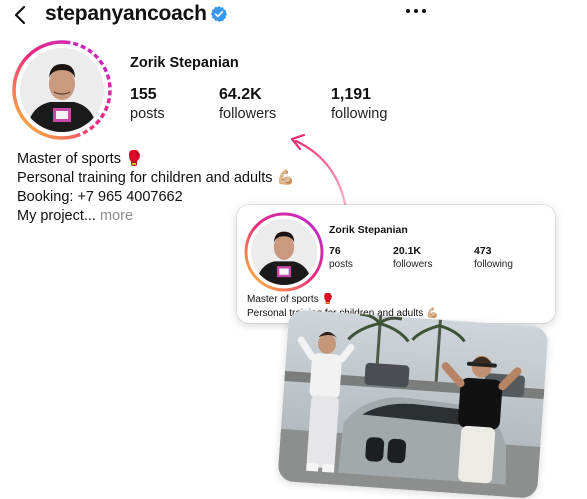 This screenshot has height=499, width=587. I want to click on profile-username: stepanyancoach, so click(126, 13).